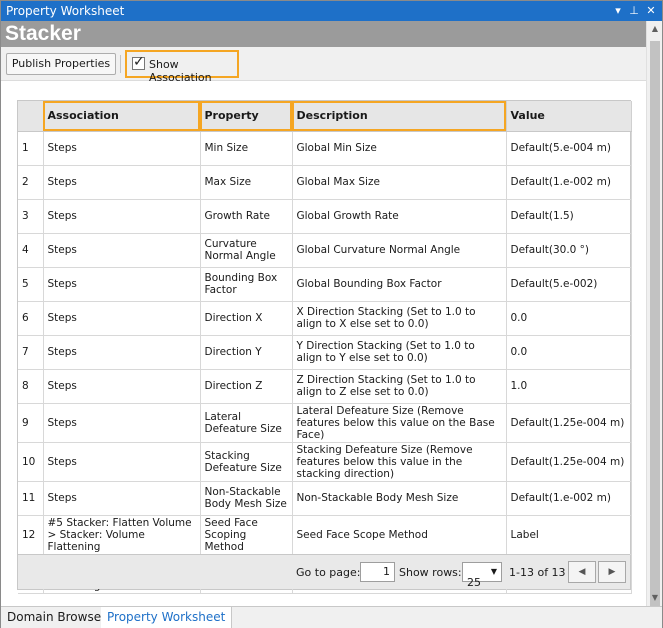 This screenshot has height=628, width=663. I want to click on description-cell: Global Min Size, so click(399, 148).